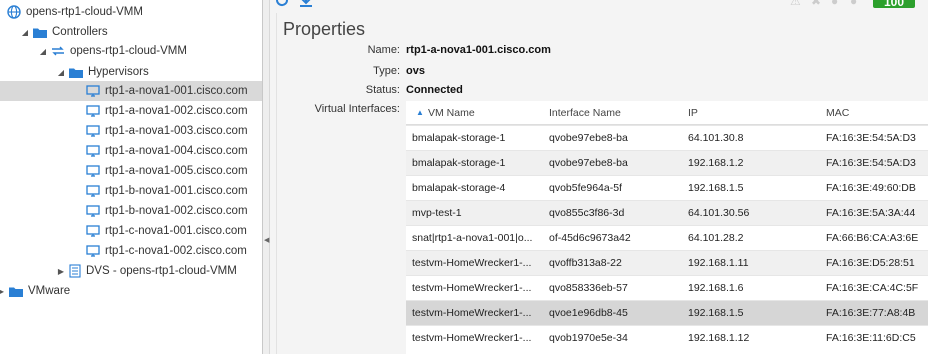 The height and width of the screenshot is (354, 928). What do you see at coordinates (437, 213) in the screenshot?
I see `vm-name-cell: mvp-test-1` at bounding box center [437, 213].